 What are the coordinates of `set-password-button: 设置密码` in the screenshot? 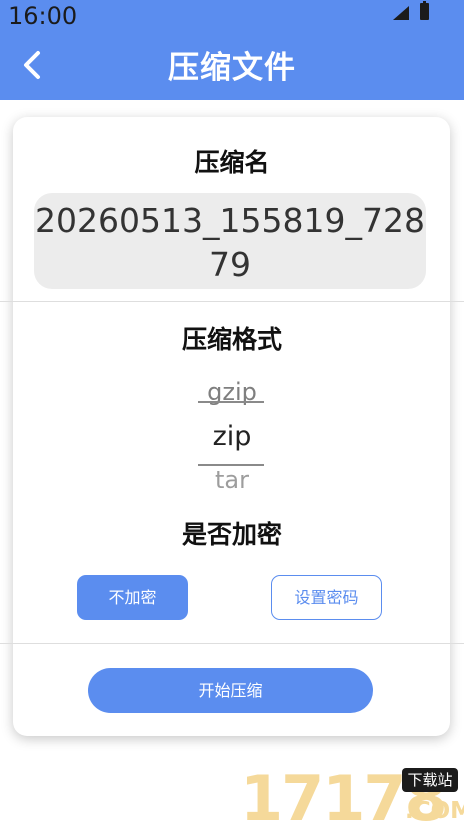 It's located at (326, 597).